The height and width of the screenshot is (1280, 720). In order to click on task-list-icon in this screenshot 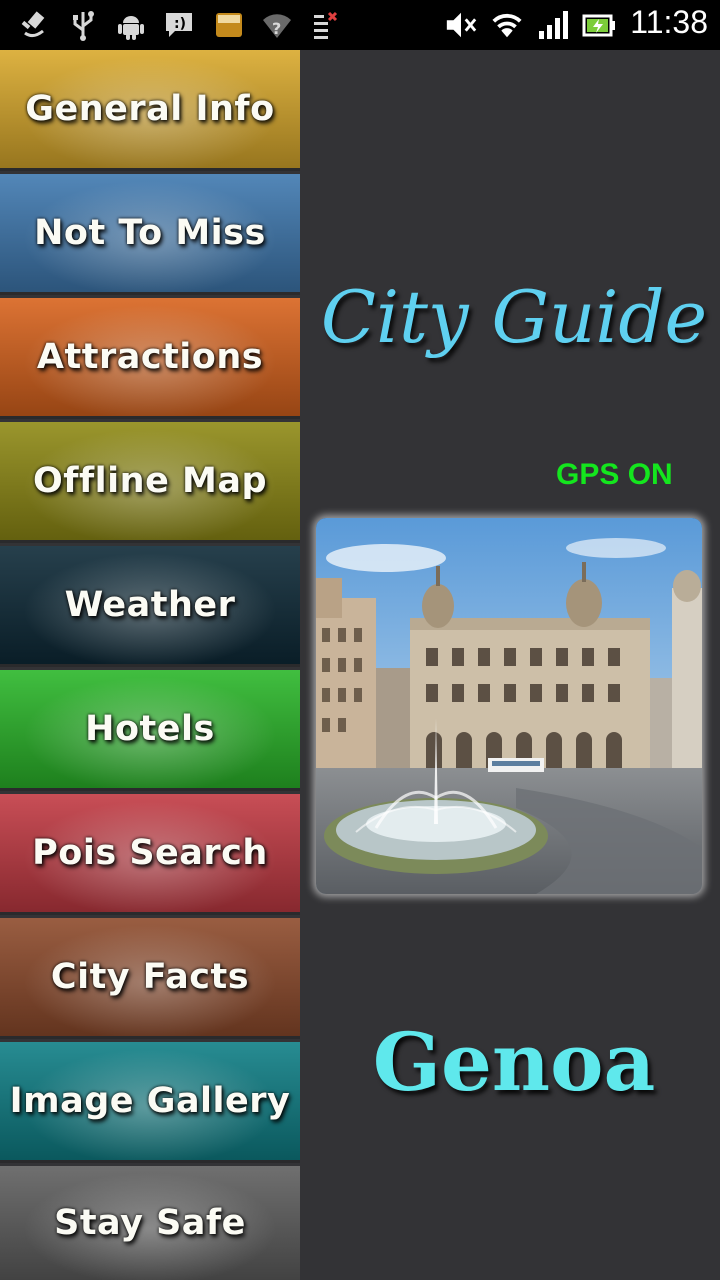, I will do `click(325, 25)`.